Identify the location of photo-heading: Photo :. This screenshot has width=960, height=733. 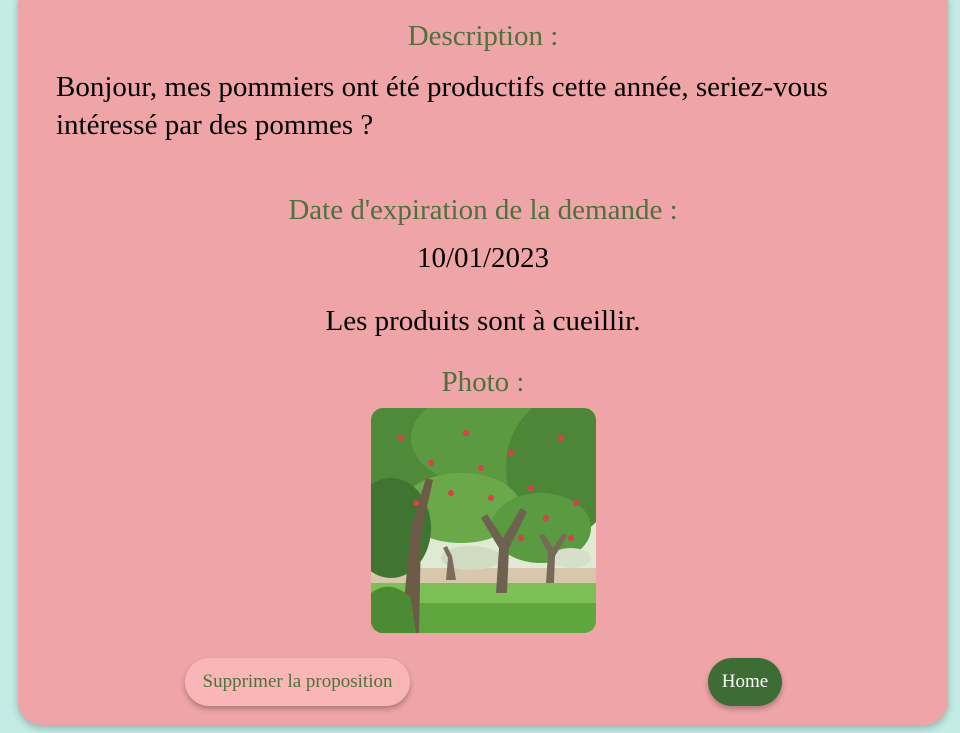
(483, 382).